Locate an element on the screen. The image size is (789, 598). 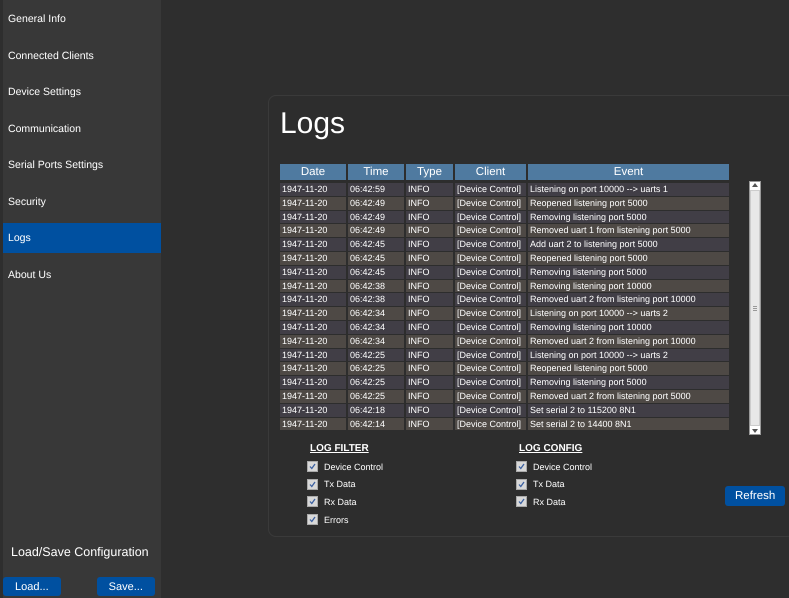
table-cell: Removed uart 2 from listening port 10000 is located at coordinates (628, 341).